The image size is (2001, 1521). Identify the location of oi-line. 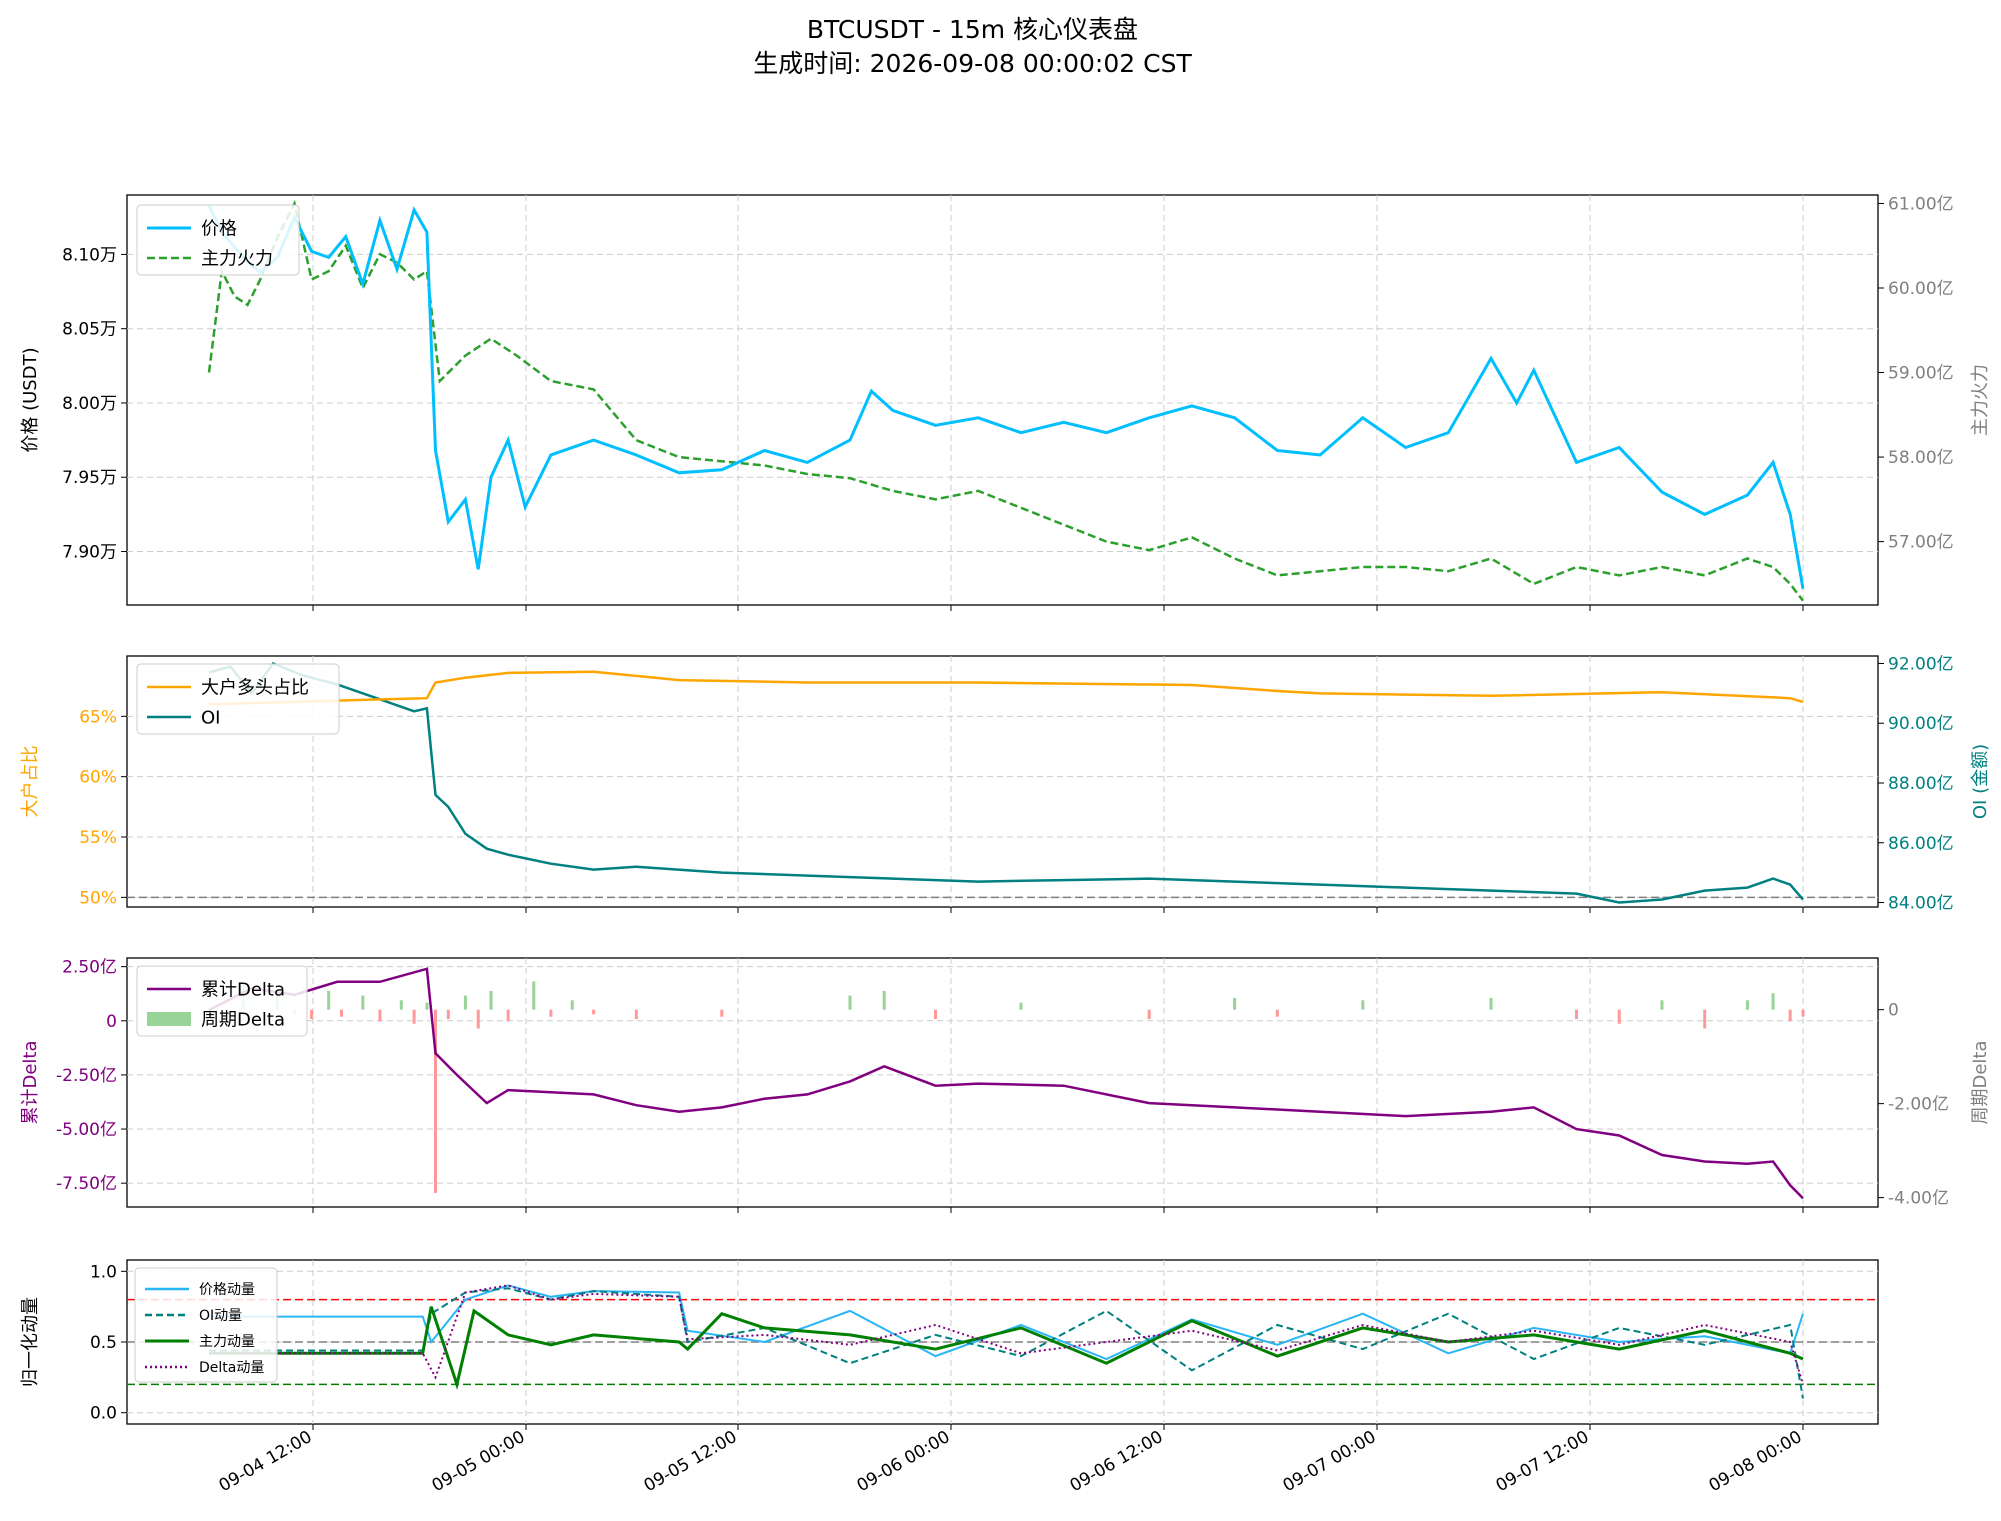
(1006, 782).